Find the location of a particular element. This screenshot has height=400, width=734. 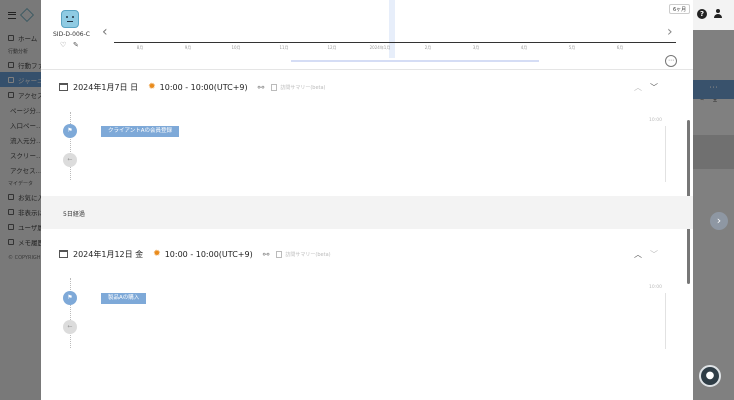

timeline-tick-label: 8月 is located at coordinates (140, 47).